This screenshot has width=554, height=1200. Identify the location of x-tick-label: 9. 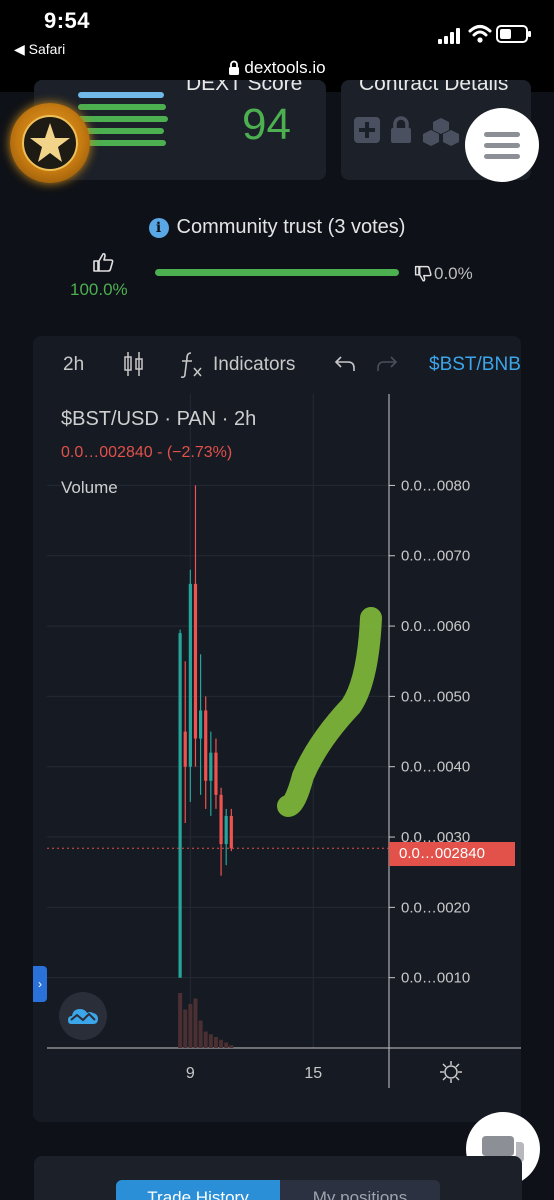
(190, 1073).